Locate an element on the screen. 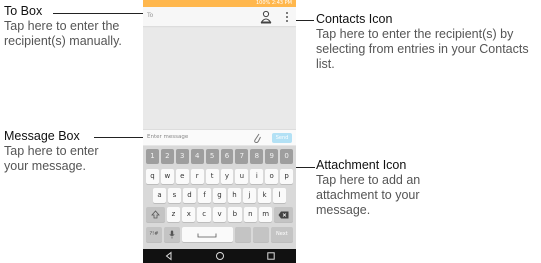 This screenshot has height=263, width=541. send-button: Send is located at coordinates (282, 138).